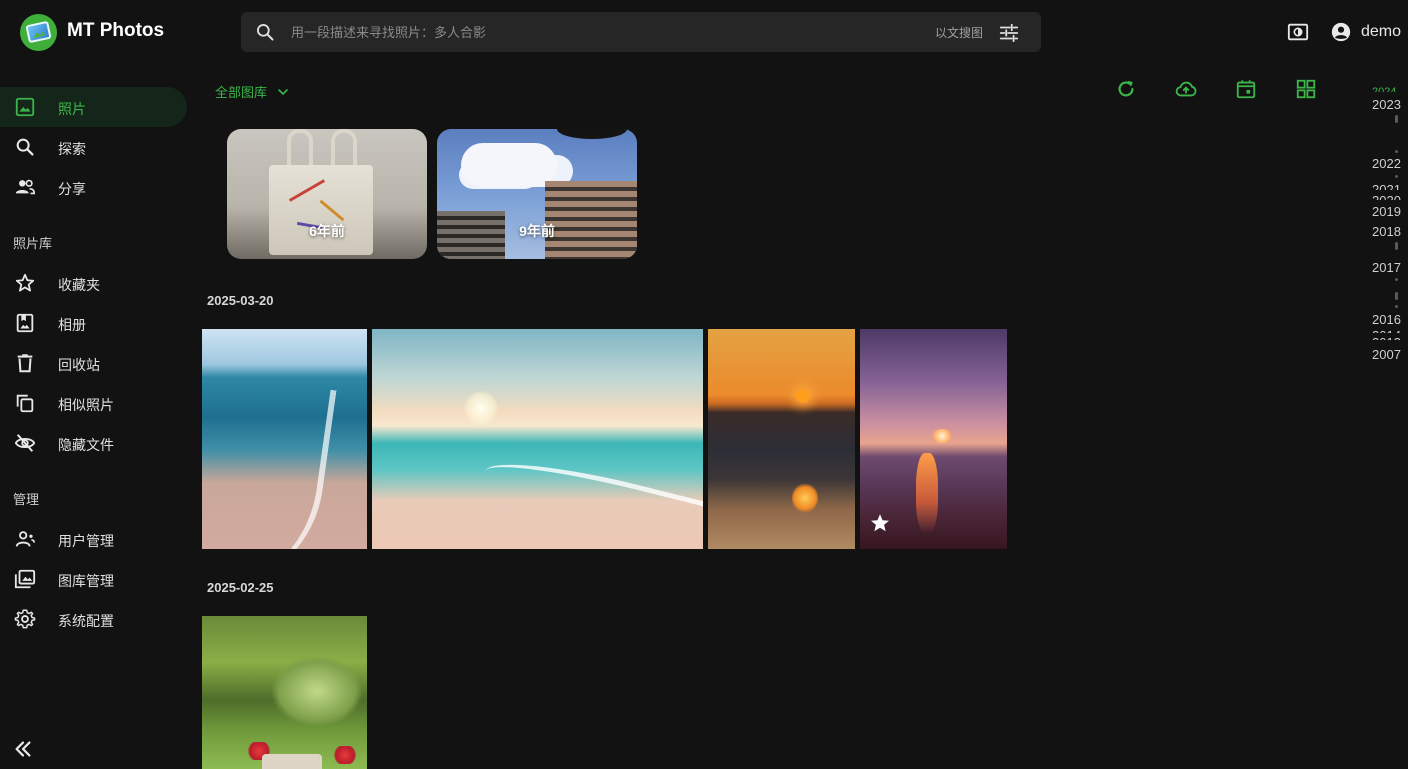 The height and width of the screenshot is (769, 1408). I want to click on group-date-label: 2025-02-25, so click(240, 587).